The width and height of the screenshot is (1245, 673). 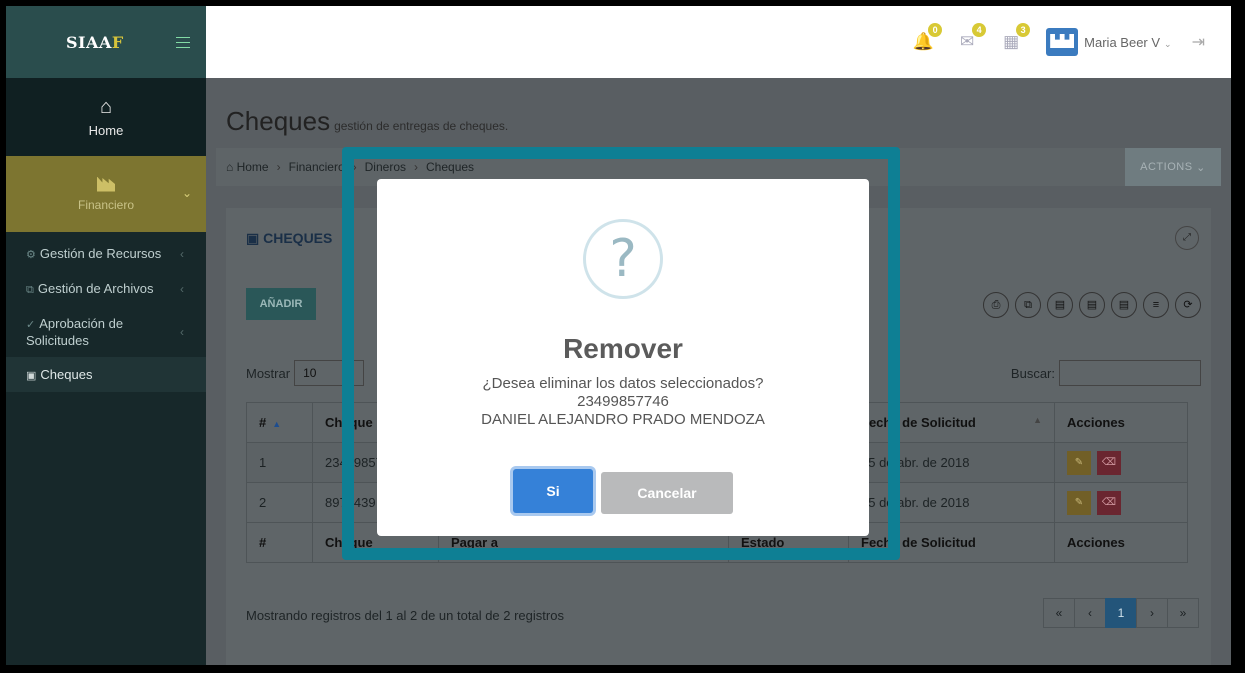 I want to click on dialog-title: Remover, so click(x=623, y=348).